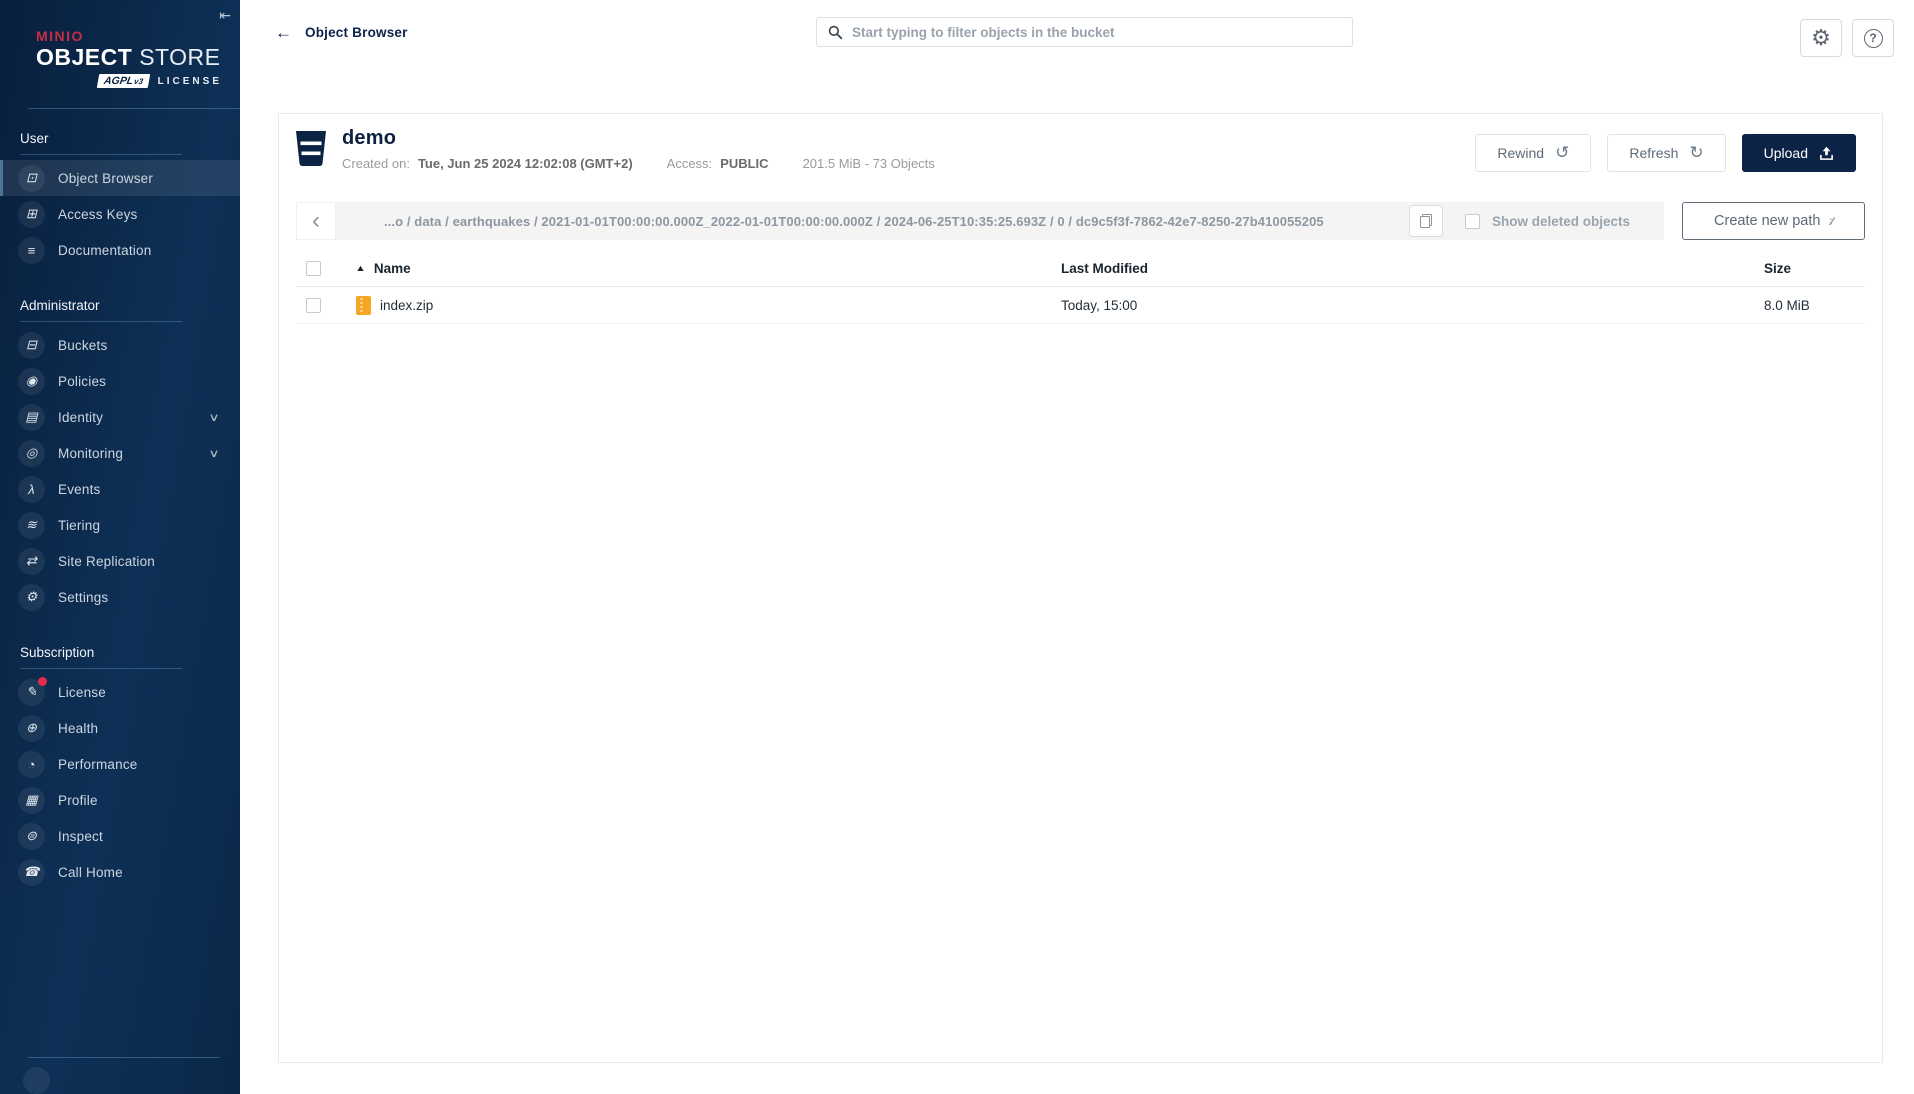 The image size is (1914, 1094). Describe the element at coordinates (1787, 305) in the screenshot. I see `object-size: 8.0 MiB` at that location.